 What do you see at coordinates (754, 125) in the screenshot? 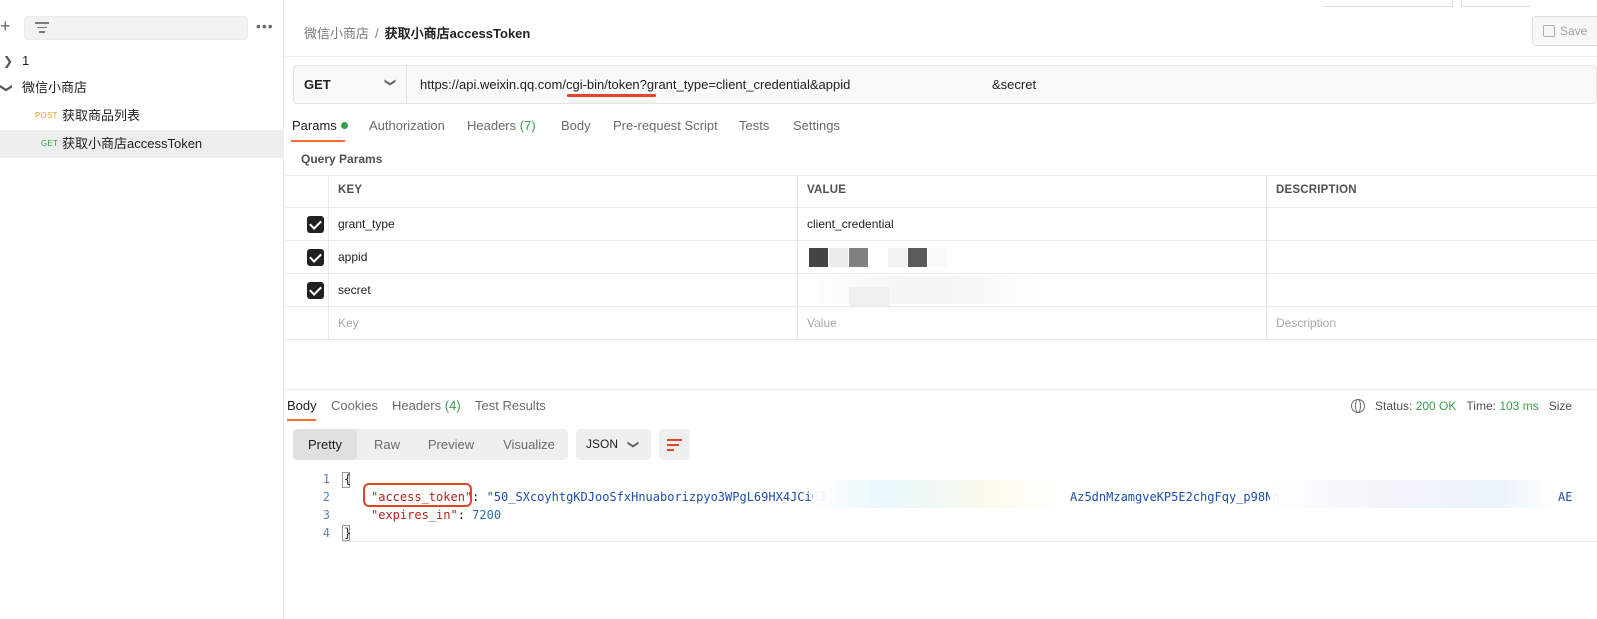
I see `tab-tests: Tests` at bounding box center [754, 125].